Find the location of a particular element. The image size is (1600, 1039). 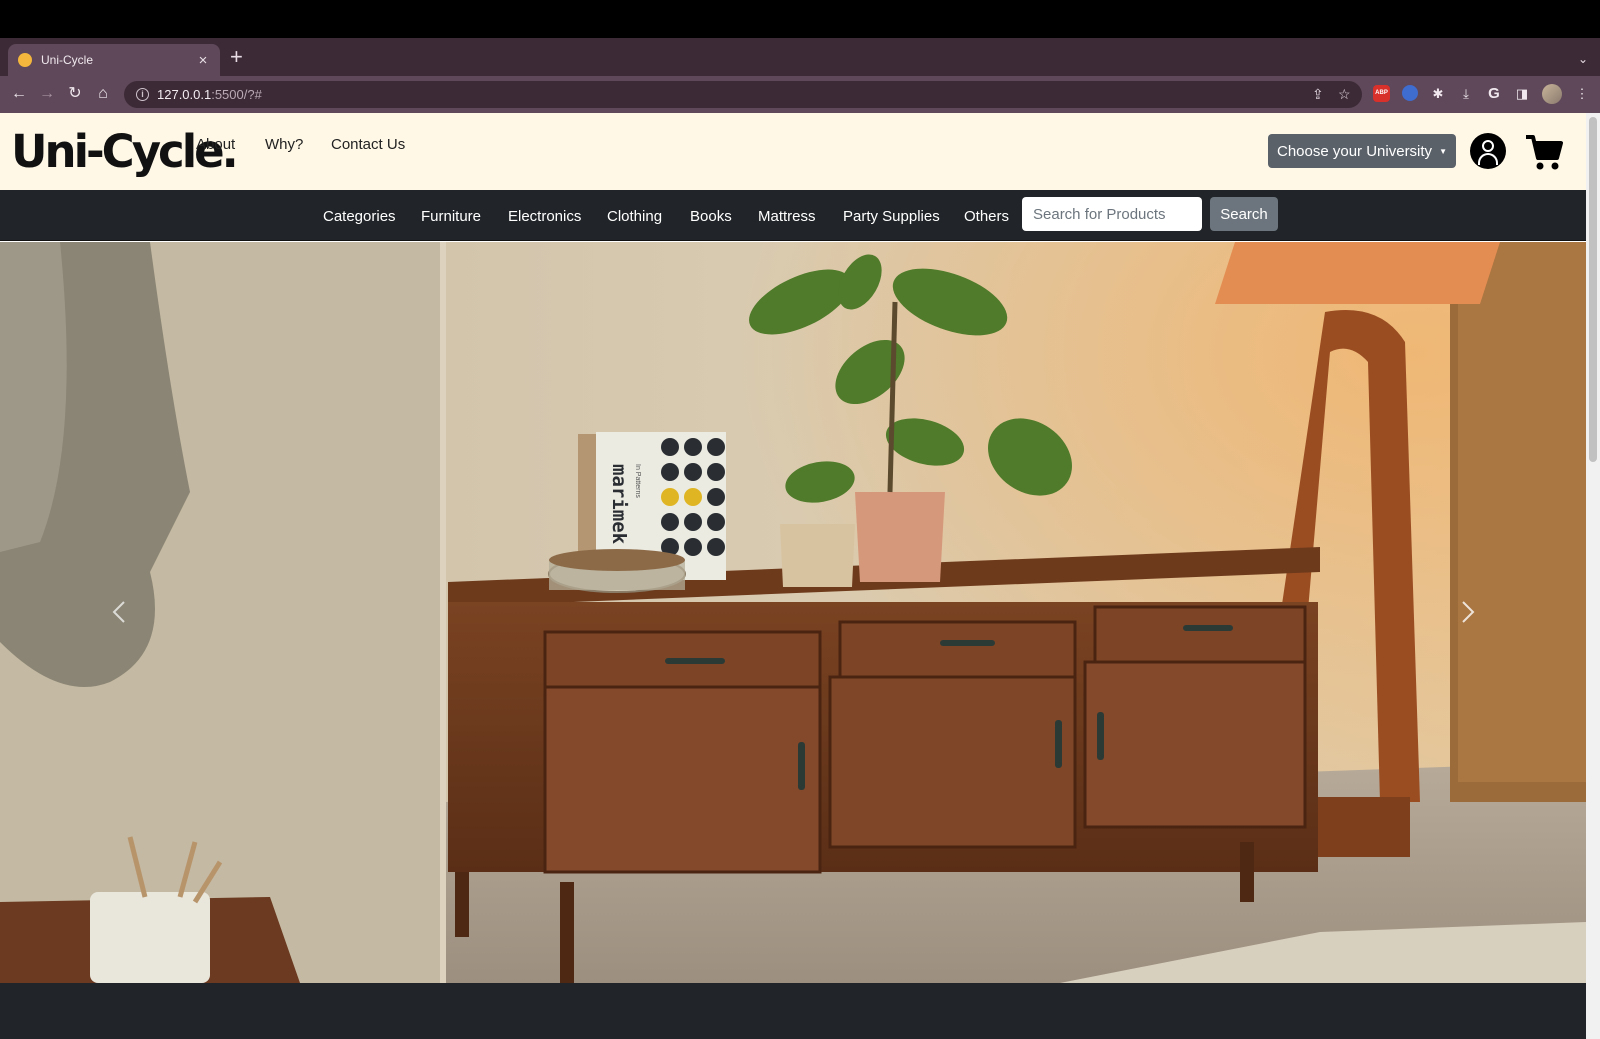

category-others: Others is located at coordinates (986, 216).